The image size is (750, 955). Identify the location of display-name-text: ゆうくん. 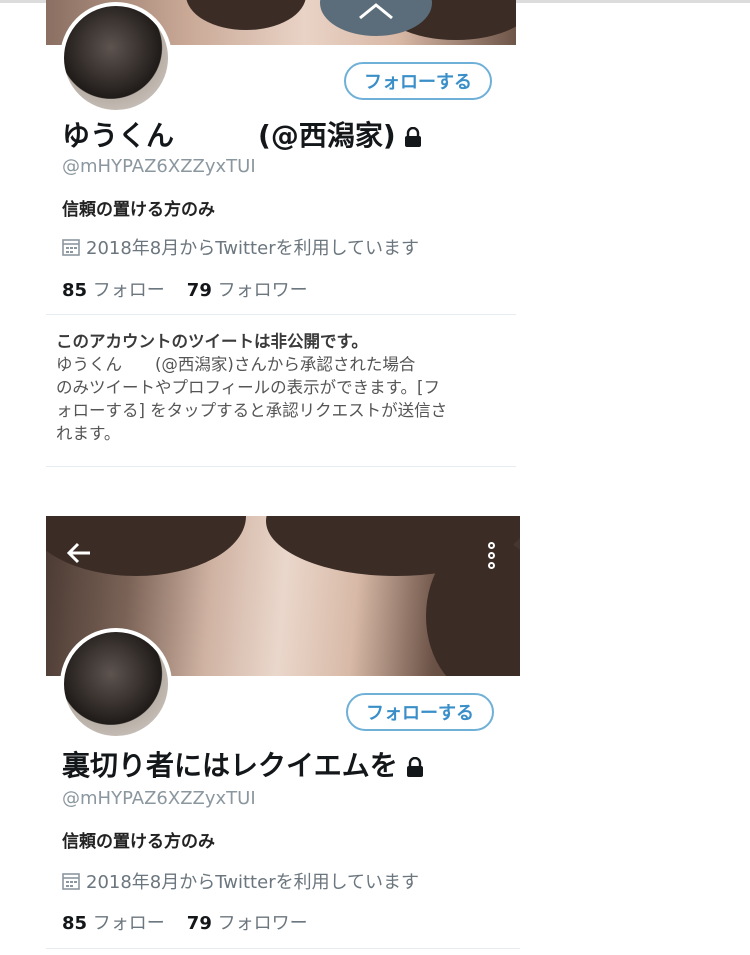
(118, 135).